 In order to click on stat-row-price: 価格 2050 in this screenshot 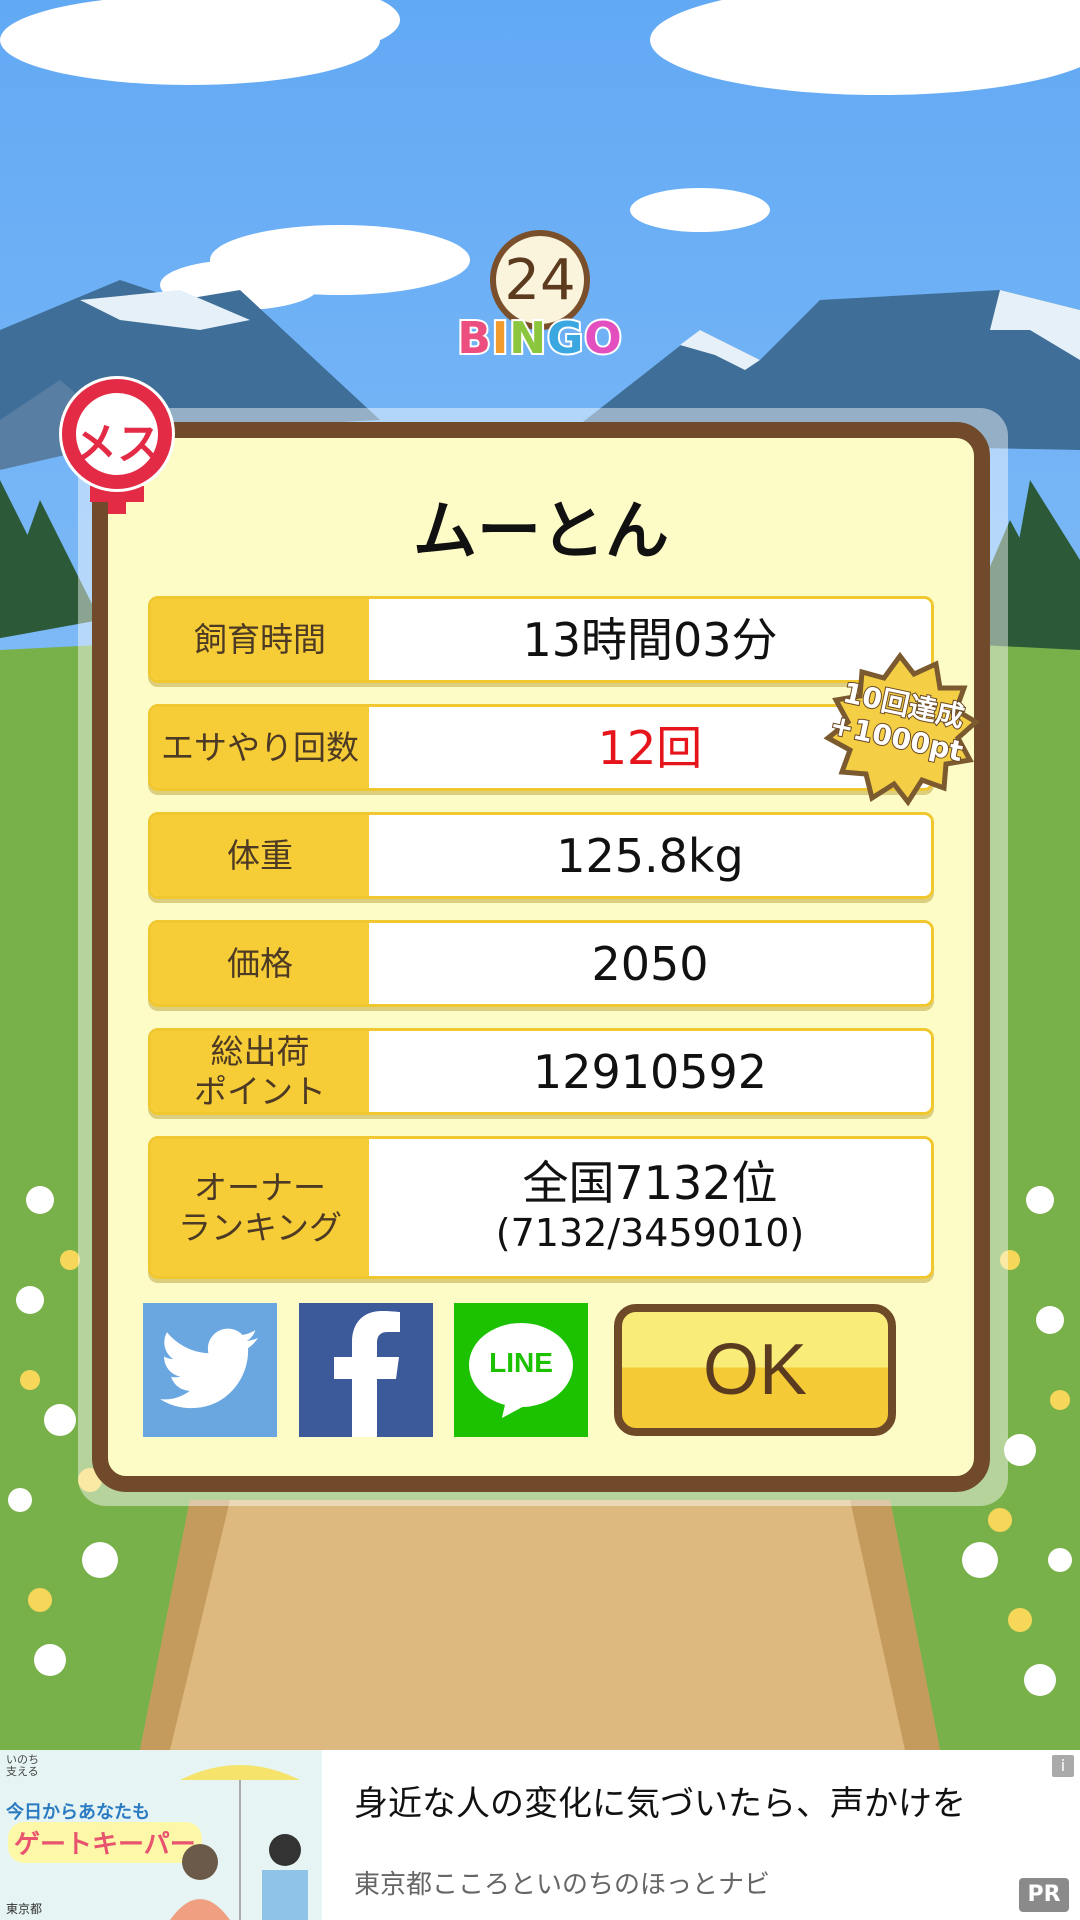, I will do `click(541, 963)`.